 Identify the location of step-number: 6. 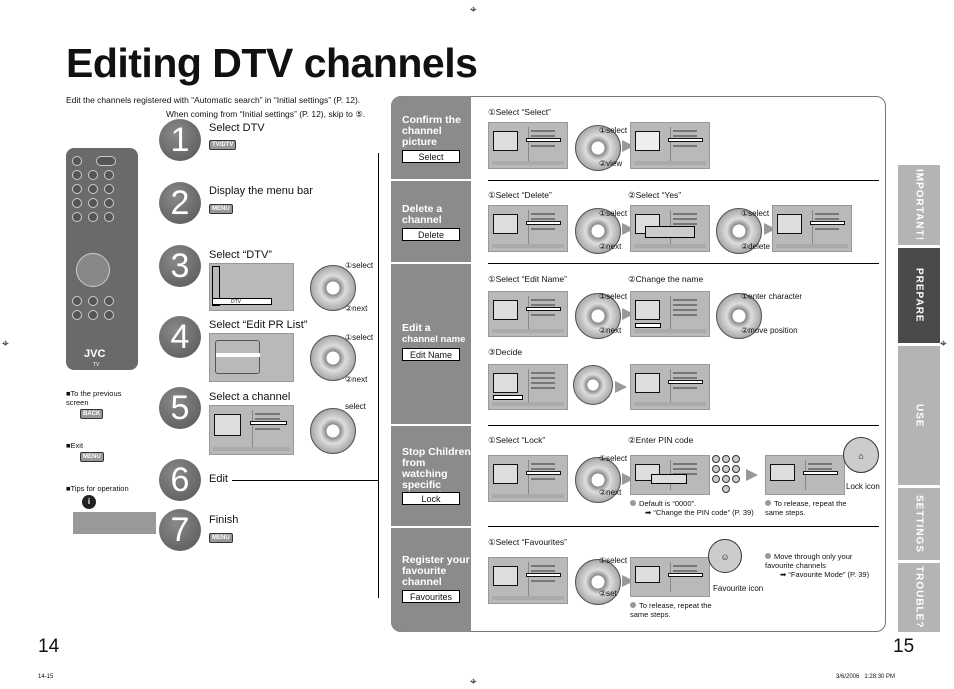
(180, 480).